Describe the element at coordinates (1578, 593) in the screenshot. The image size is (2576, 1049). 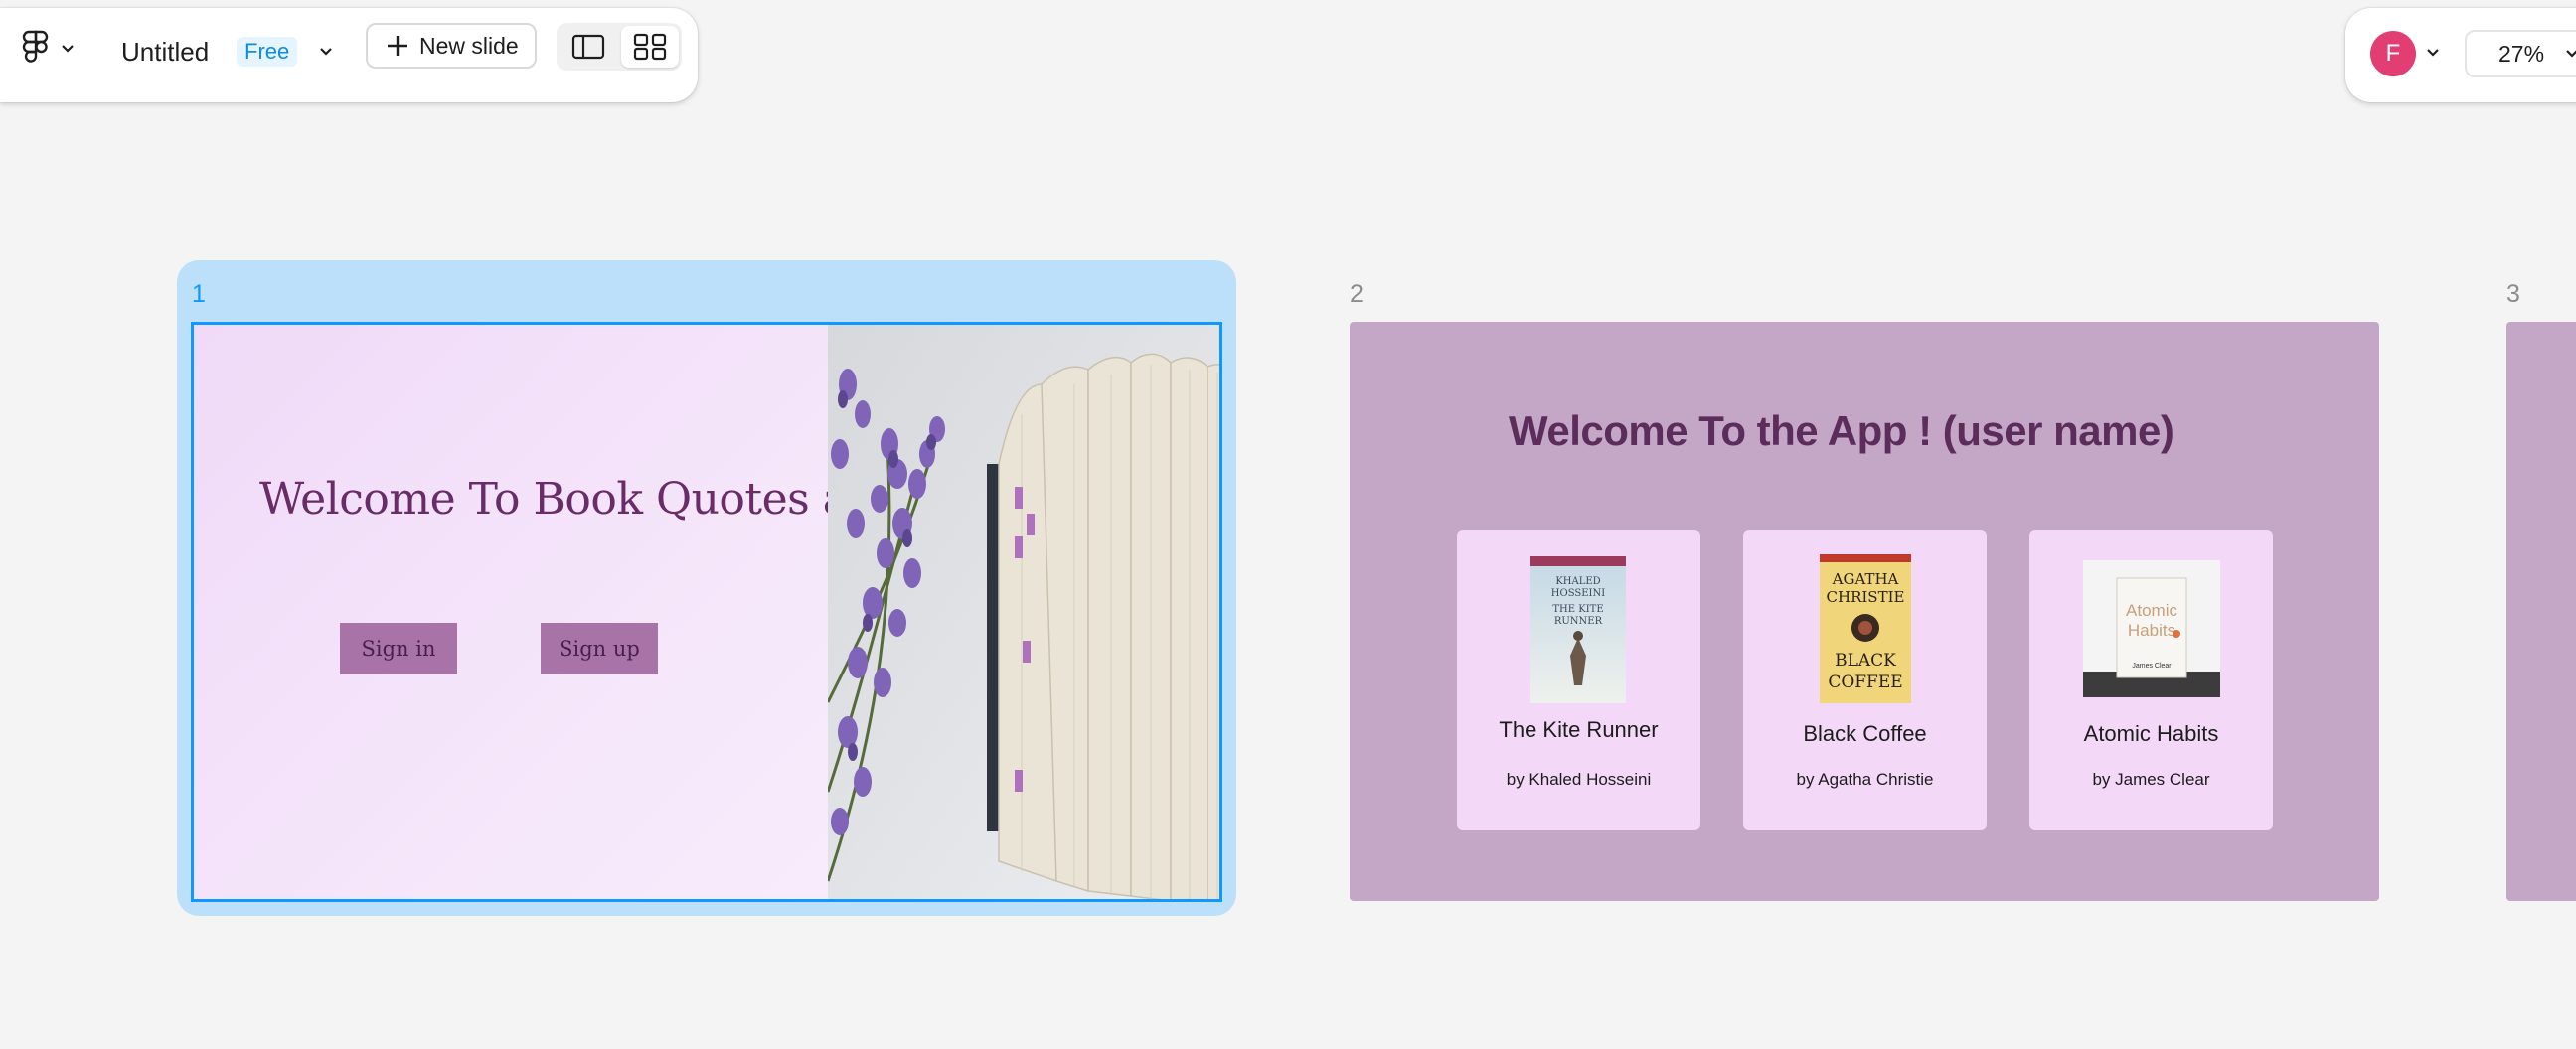
I see `cover-text: HOSSEINI` at that location.